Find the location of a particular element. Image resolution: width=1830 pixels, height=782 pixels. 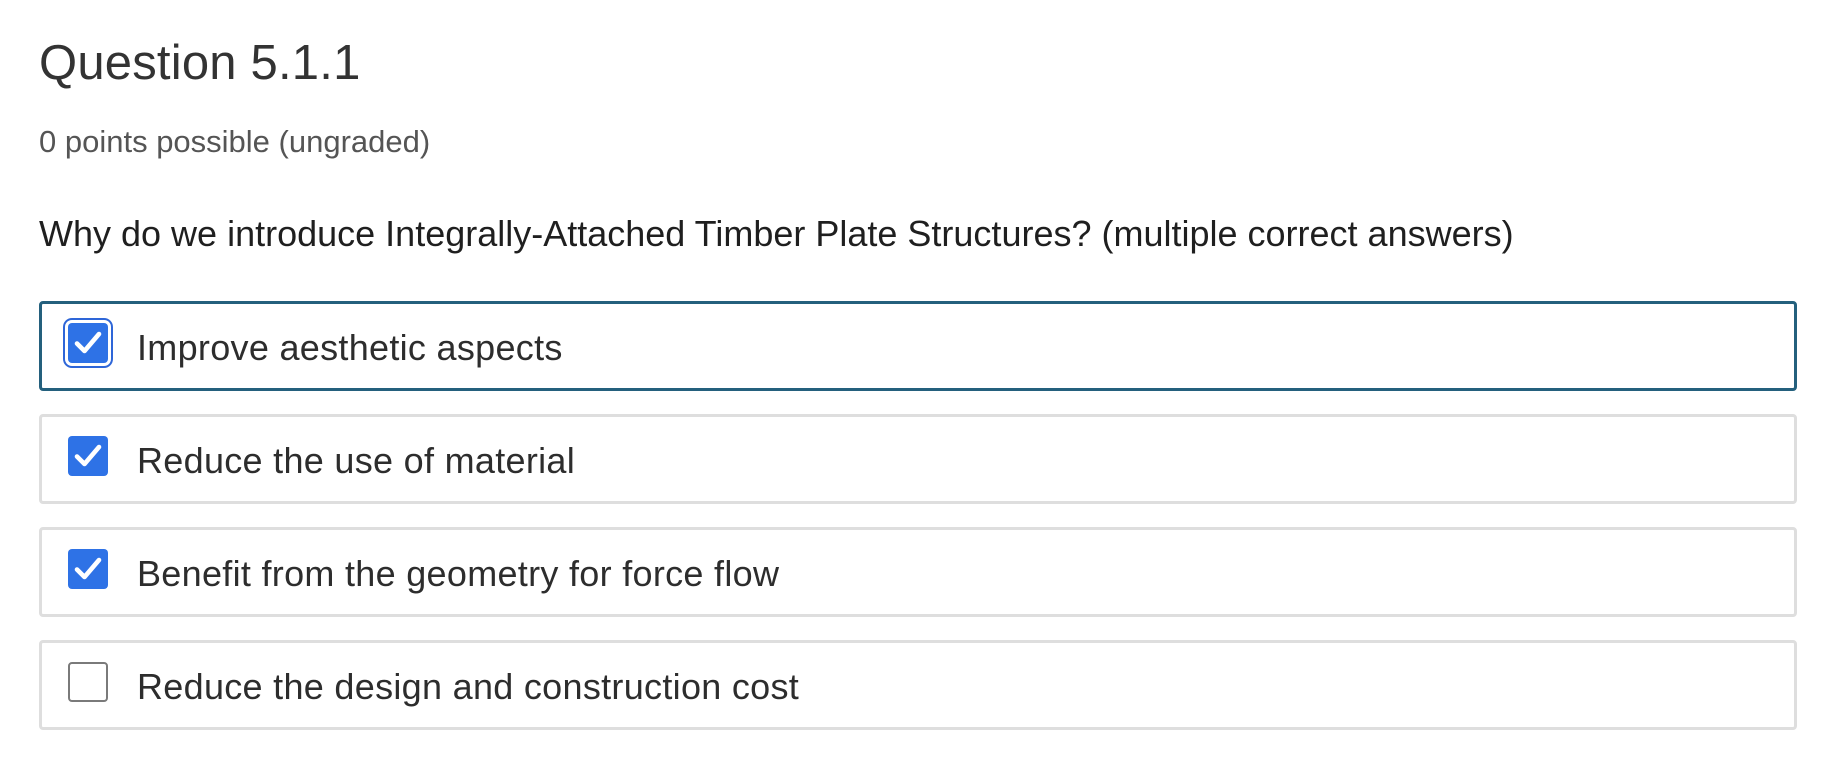

choice-label: Improve aesthetic aspects is located at coordinates (350, 347).